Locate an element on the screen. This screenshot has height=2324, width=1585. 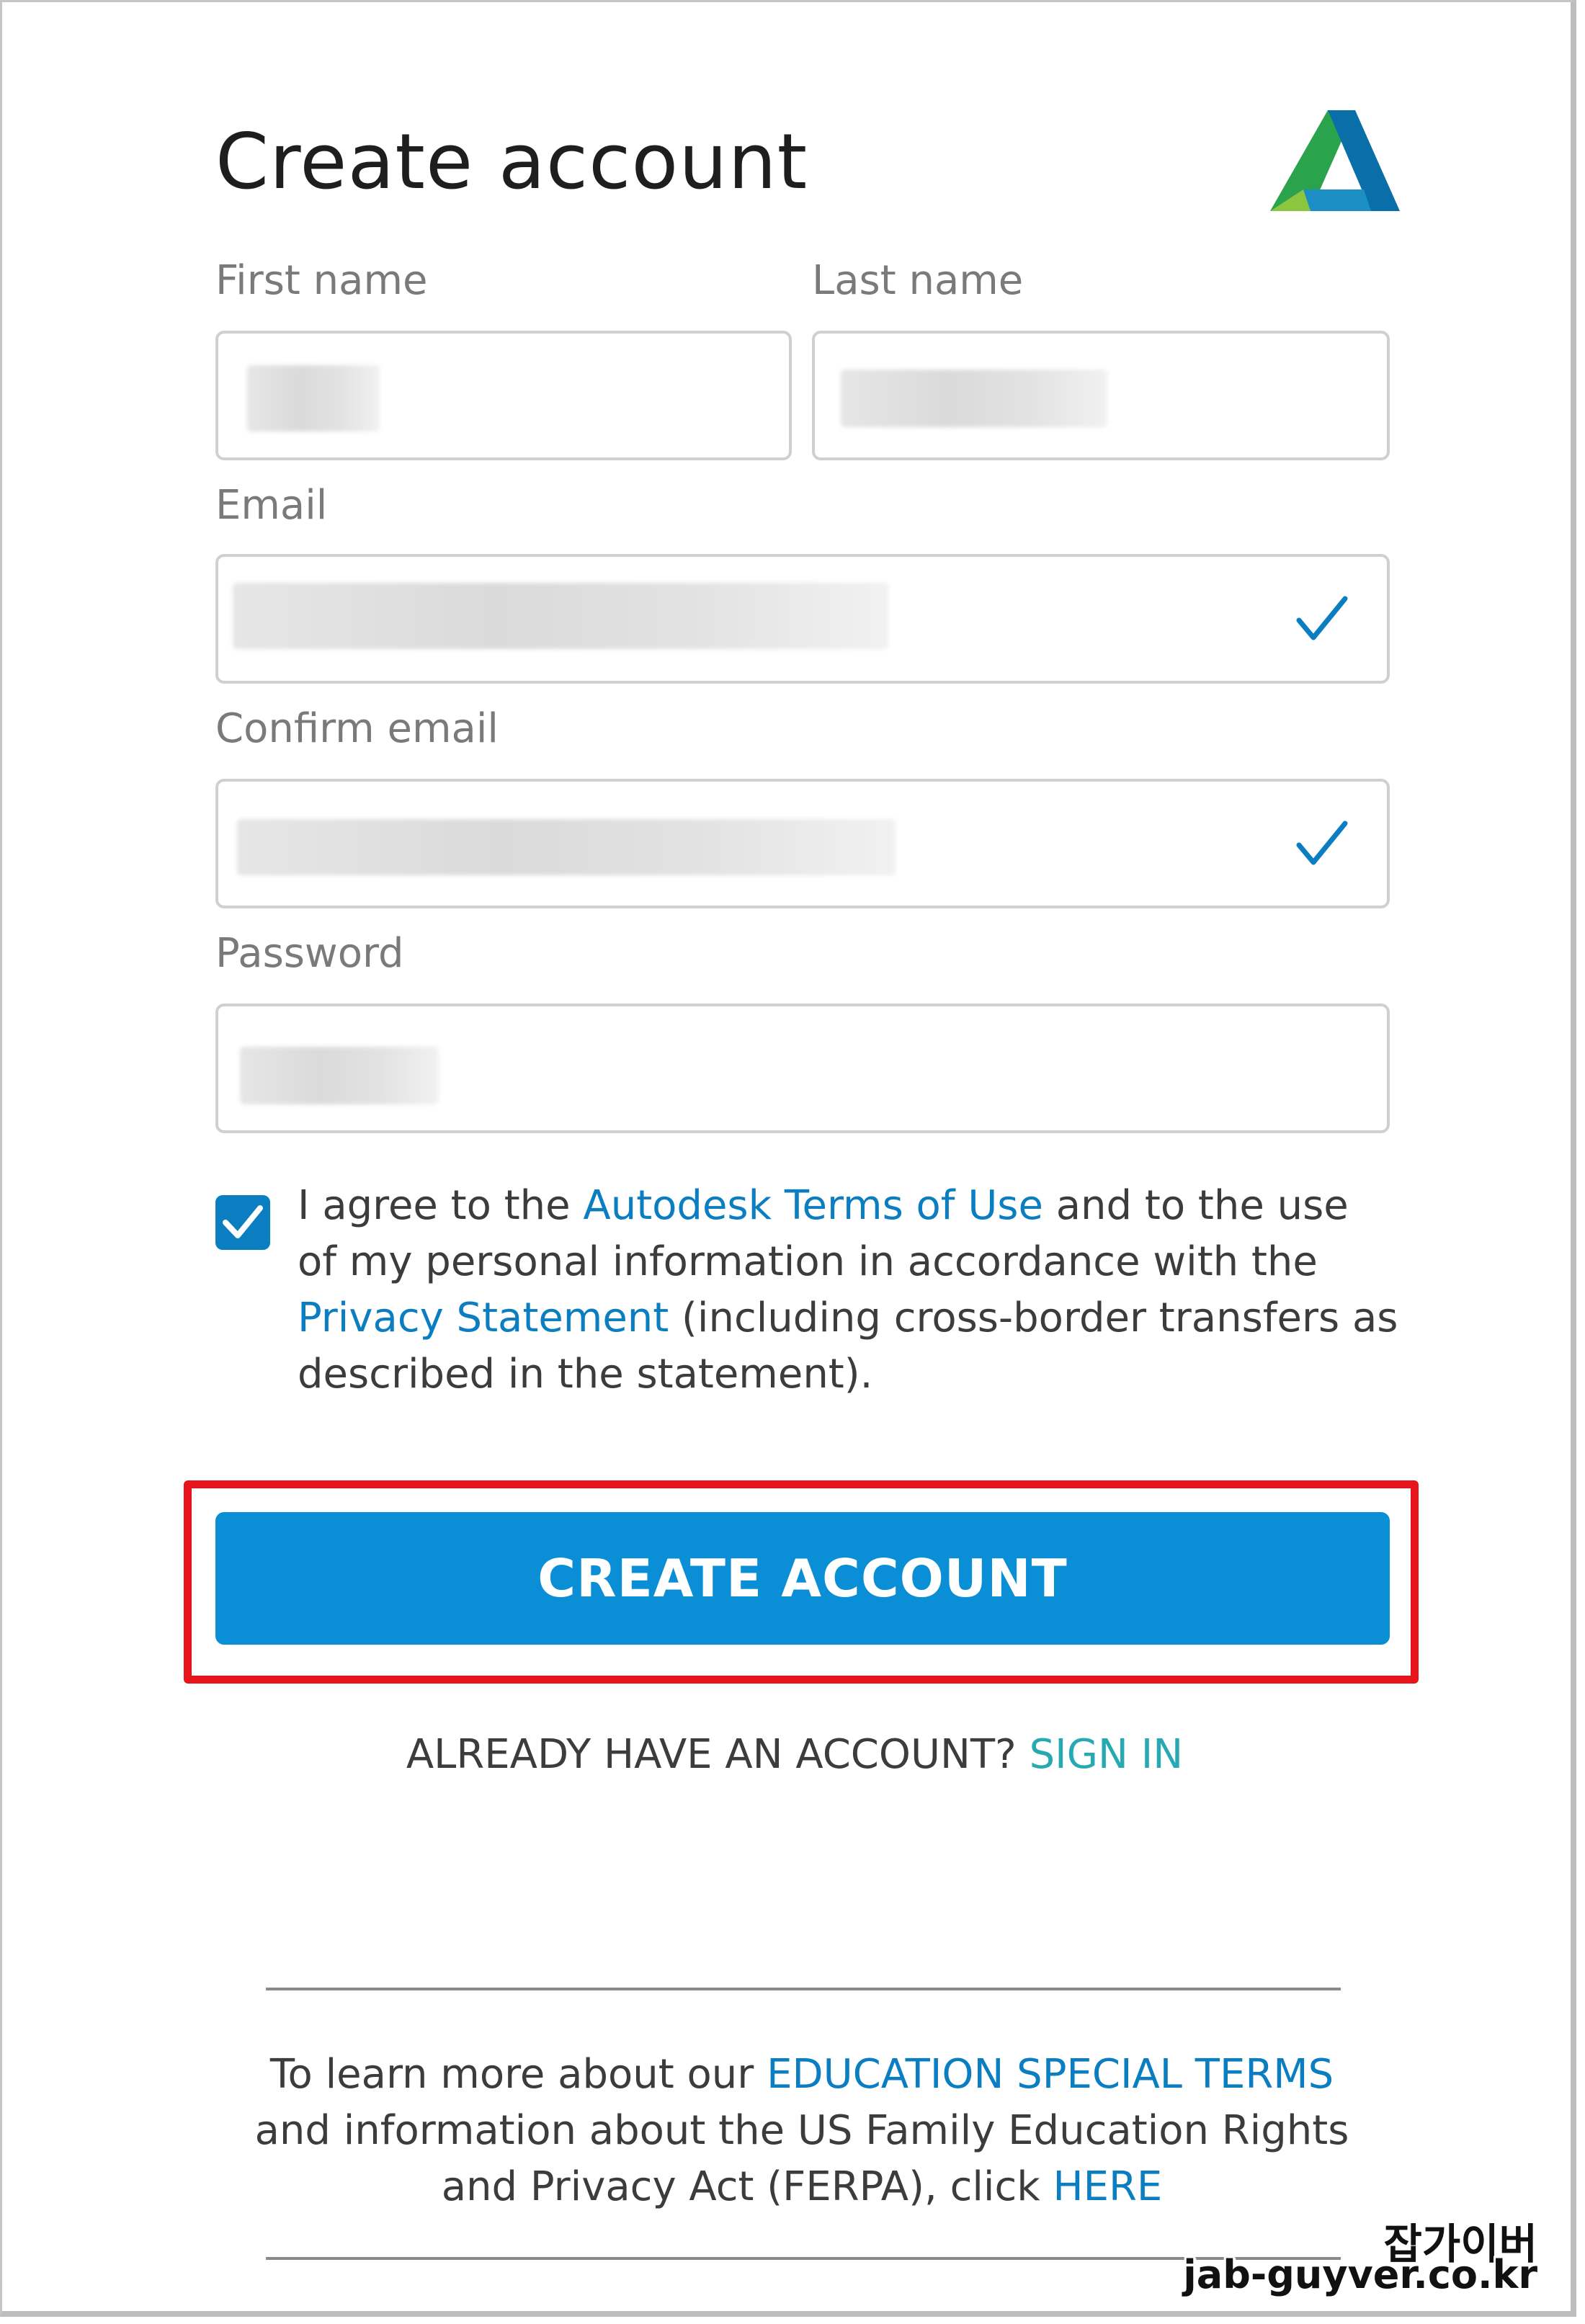
last-name-label: Last name is located at coordinates (918, 280).